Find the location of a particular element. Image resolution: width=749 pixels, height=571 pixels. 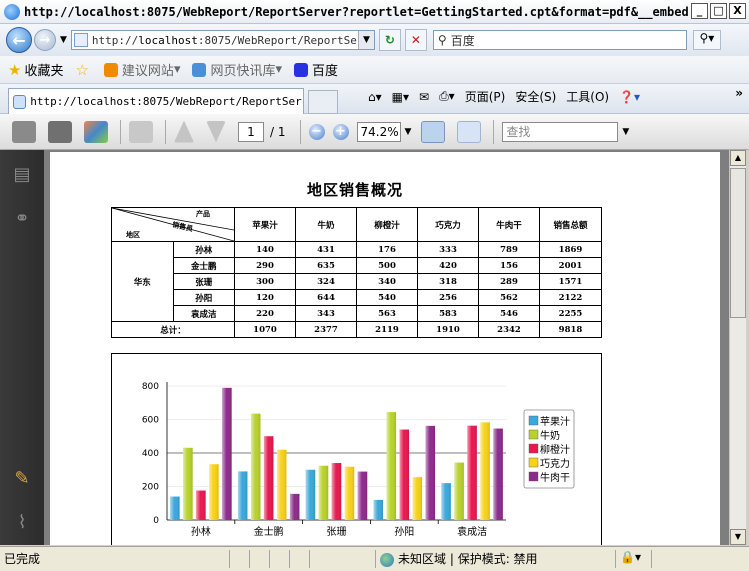

share-icon is located at coordinates (96, 131).